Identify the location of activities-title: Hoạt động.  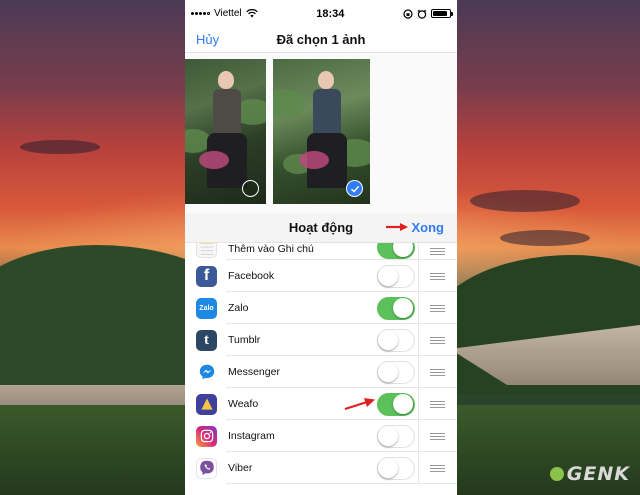
(321, 227).